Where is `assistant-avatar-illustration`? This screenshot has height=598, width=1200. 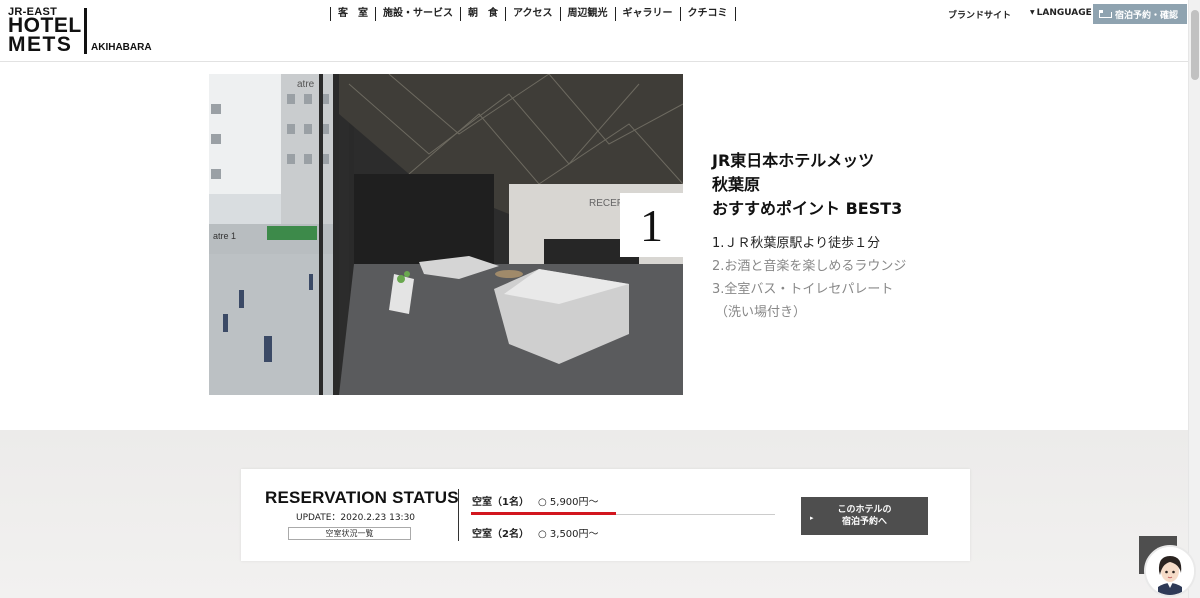 assistant-avatar-illustration is located at coordinates (1170, 571).